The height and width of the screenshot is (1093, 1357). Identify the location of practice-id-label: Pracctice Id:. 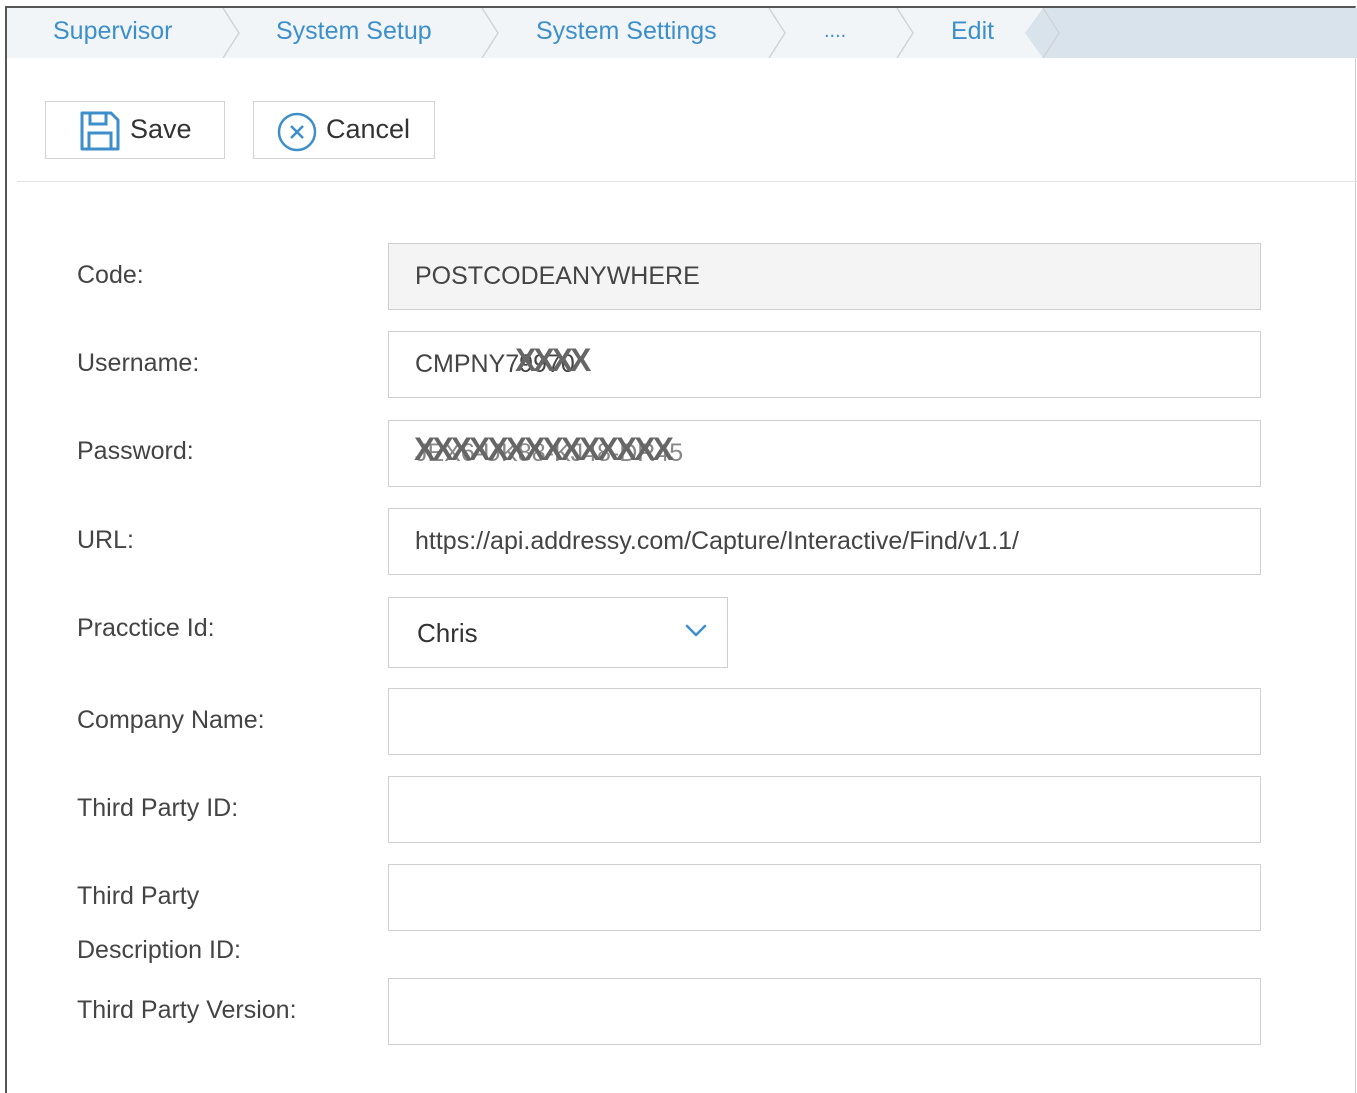
(146, 628).